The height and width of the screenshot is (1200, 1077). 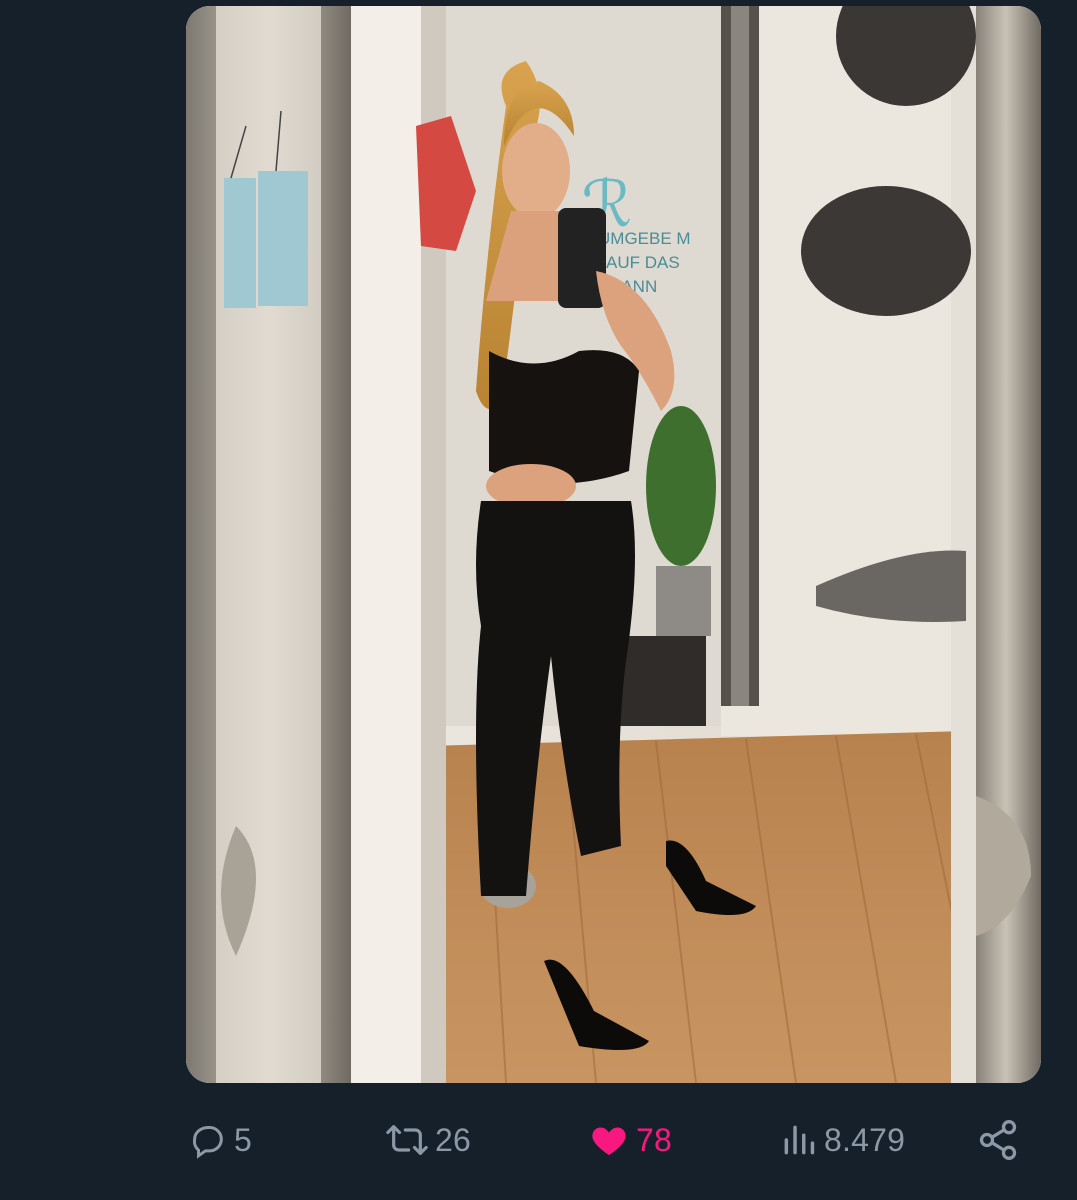 What do you see at coordinates (243, 1140) in the screenshot?
I see `reply-count: 5` at bounding box center [243, 1140].